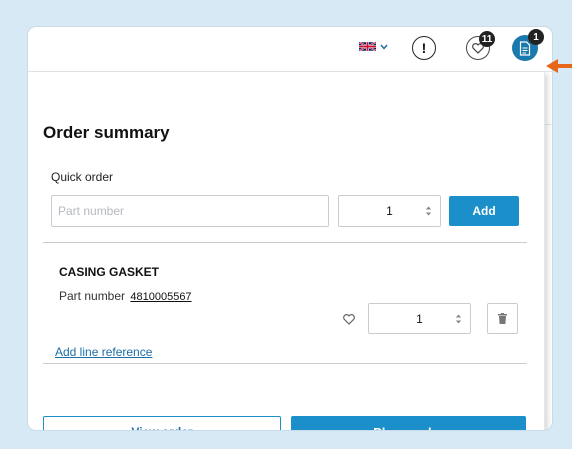 This screenshot has width=572, height=449. I want to click on alert-icon: !, so click(424, 48).